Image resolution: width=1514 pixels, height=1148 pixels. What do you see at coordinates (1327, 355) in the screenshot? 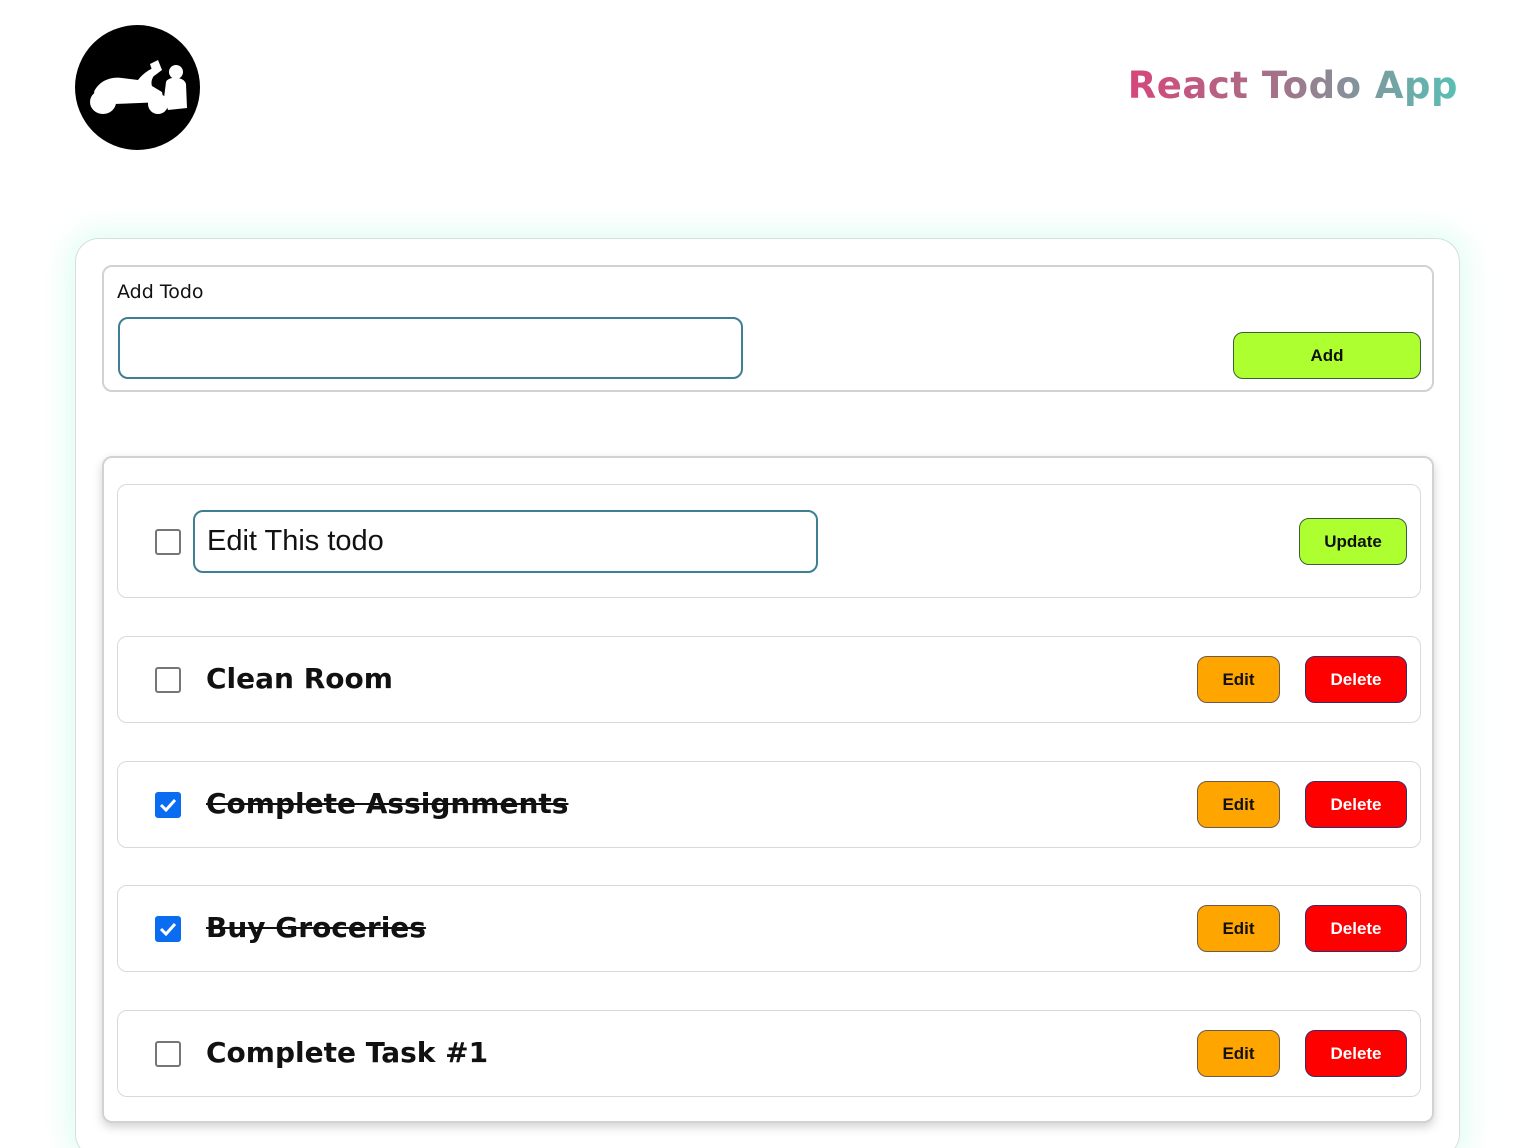
I see `add-button: Add` at bounding box center [1327, 355].